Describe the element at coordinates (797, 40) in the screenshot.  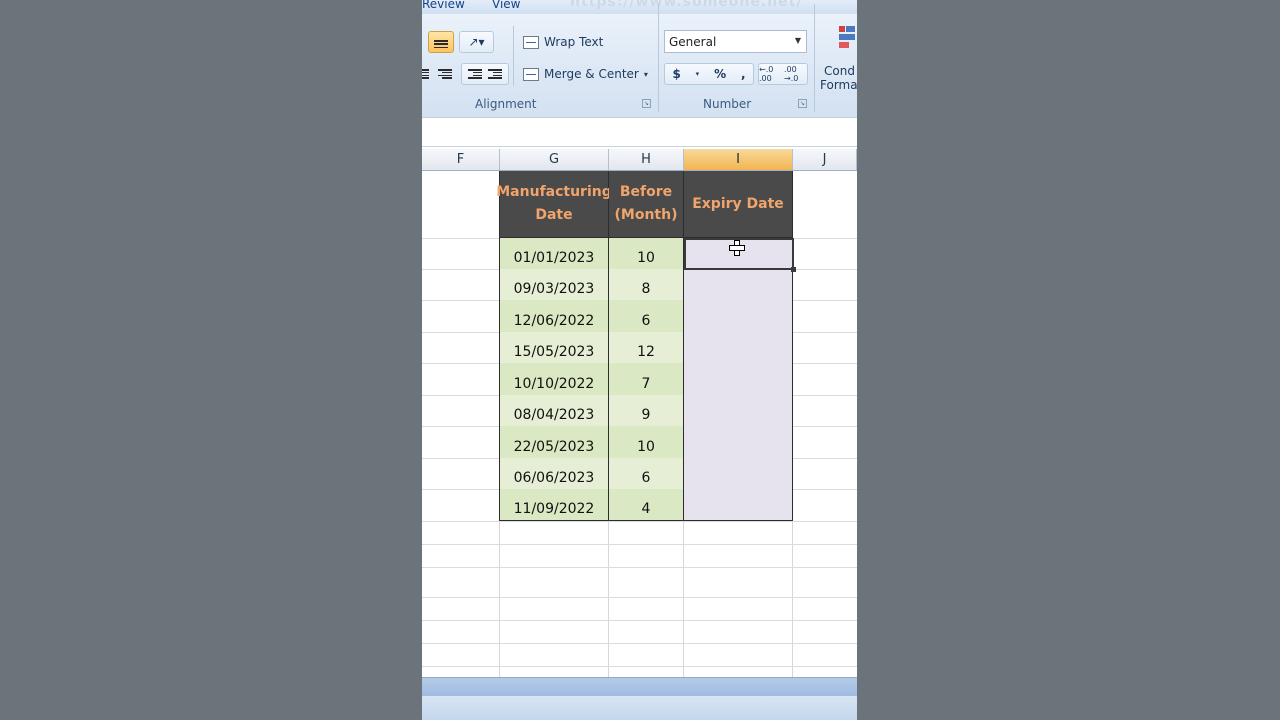
I see `chevron-down-icon: ▼` at that location.